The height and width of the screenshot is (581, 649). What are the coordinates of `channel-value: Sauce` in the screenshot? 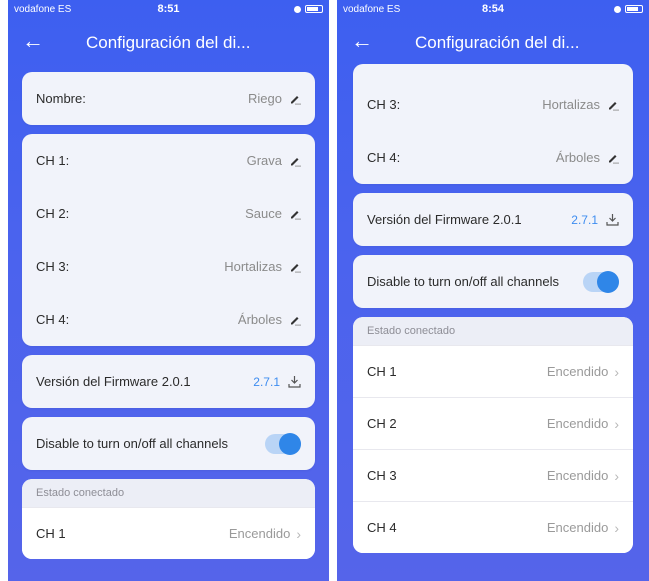 It's located at (263, 213).